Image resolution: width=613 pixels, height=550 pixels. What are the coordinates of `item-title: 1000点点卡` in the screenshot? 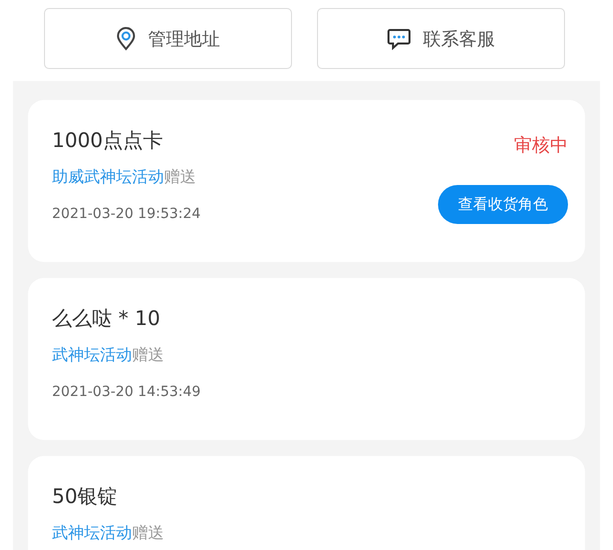 It's located at (108, 140).